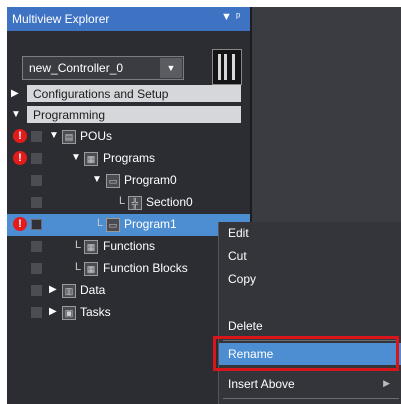 This screenshot has width=401, height=404. What do you see at coordinates (261, 384) in the screenshot?
I see `menu-item-label: Insert Above` at bounding box center [261, 384].